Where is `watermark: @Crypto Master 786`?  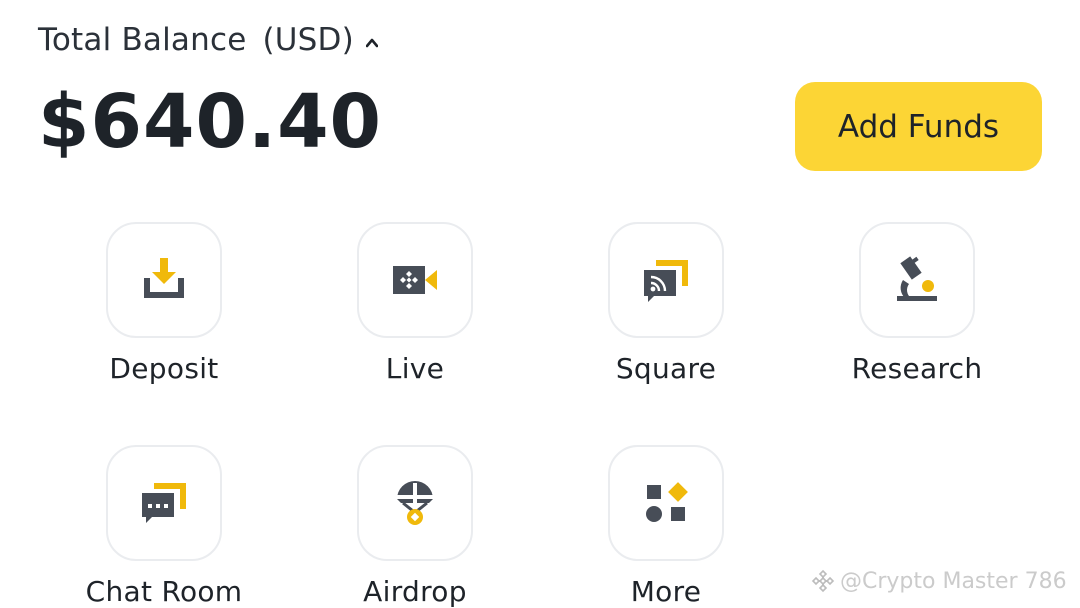
watermark: @Crypto Master 786 is located at coordinates (938, 581).